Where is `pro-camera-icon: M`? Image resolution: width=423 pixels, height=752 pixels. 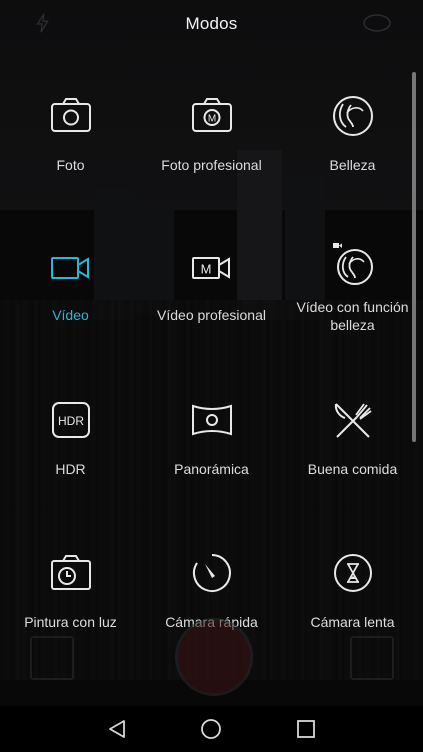
pro-camera-icon: M is located at coordinates (211, 115).